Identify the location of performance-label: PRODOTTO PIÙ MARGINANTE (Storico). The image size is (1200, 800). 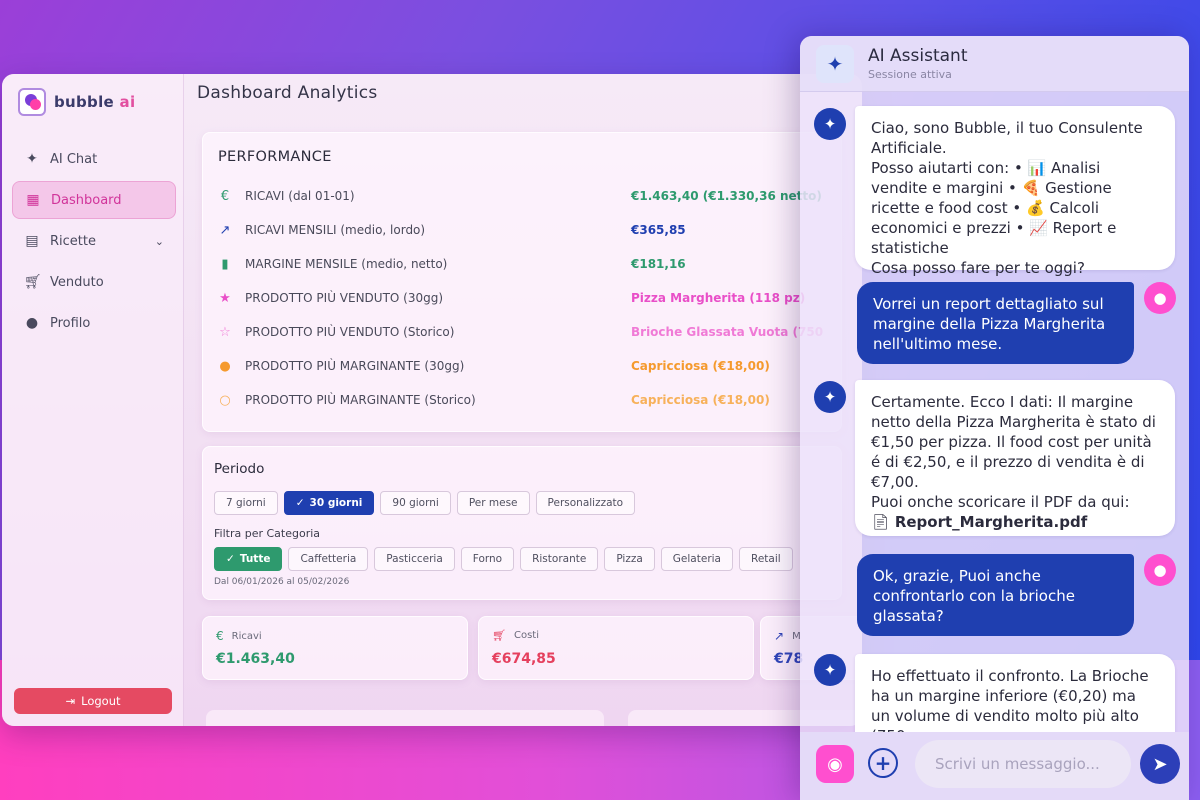
(360, 400).